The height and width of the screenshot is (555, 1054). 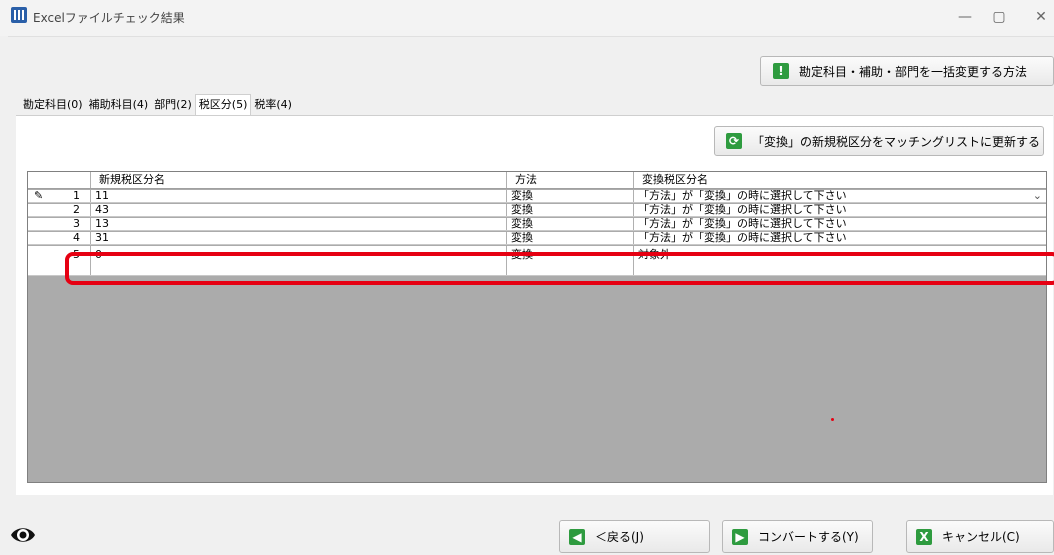 I want to click on row-number: 4, so click(x=59, y=238).